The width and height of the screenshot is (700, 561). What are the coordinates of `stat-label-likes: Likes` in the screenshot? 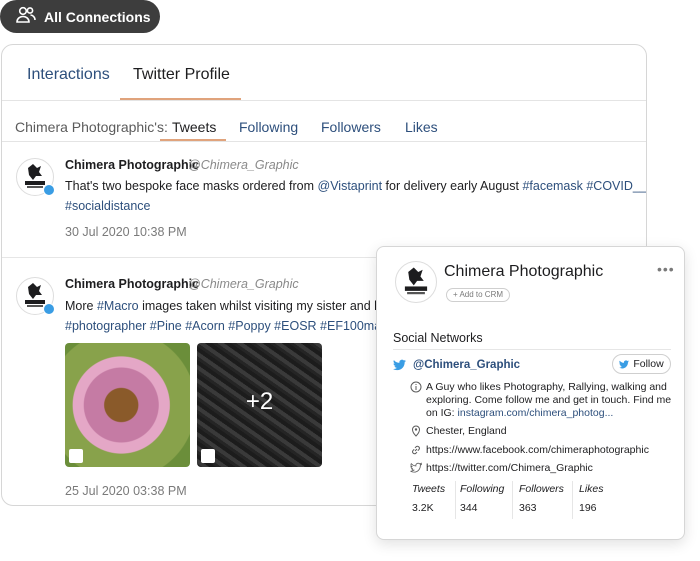 It's located at (591, 489).